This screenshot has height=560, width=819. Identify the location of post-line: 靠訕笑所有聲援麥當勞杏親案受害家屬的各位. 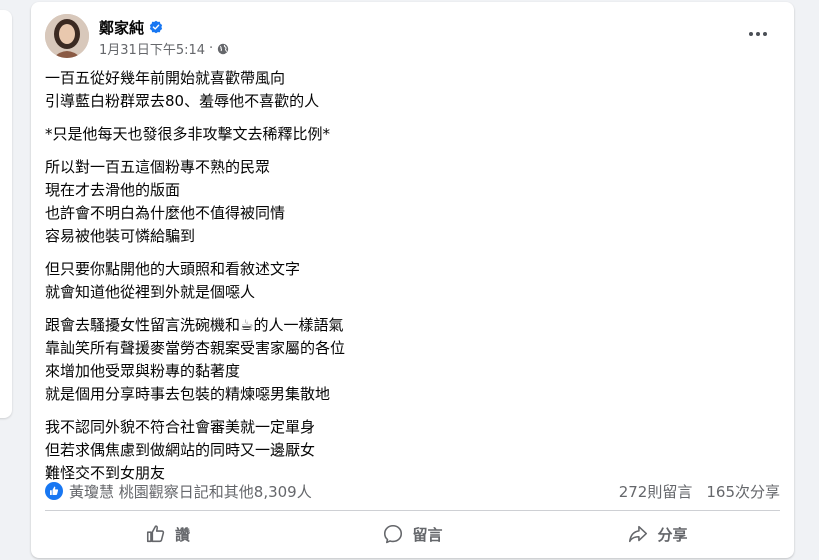
(195, 348).